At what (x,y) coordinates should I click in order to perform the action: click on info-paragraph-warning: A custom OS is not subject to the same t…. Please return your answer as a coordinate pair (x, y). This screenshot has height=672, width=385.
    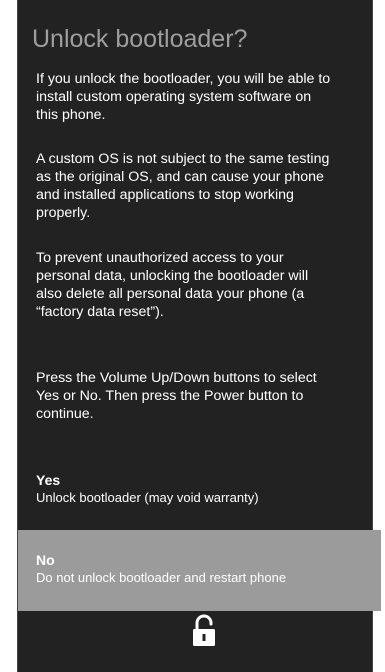
    Looking at the image, I should click on (183, 186).